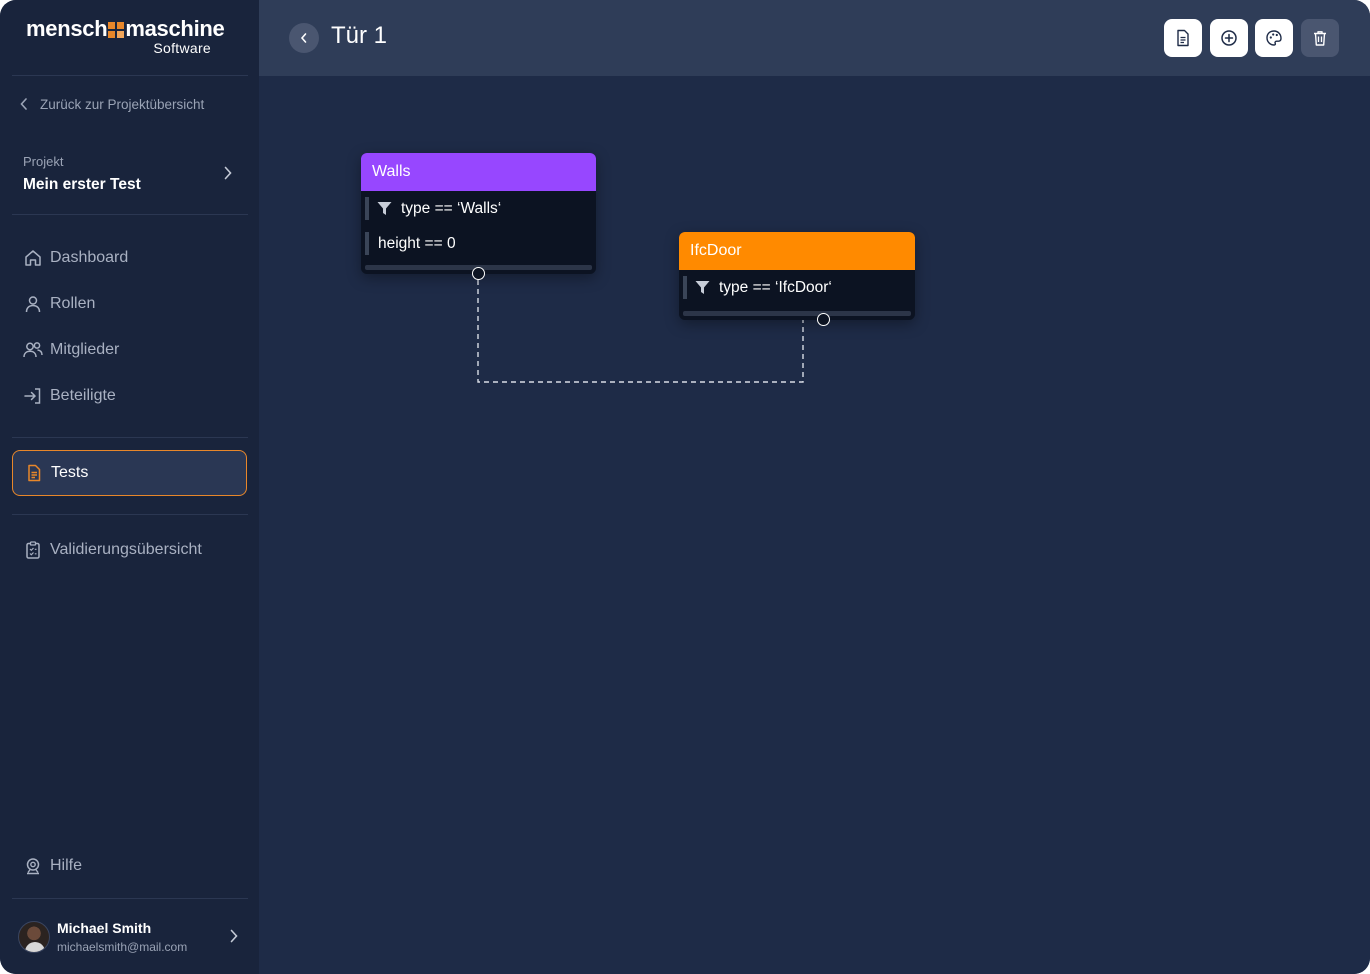 The image size is (1370, 974). What do you see at coordinates (129, 304) in the screenshot?
I see `sidebar-item-rollen: Rollen` at bounding box center [129, 304].